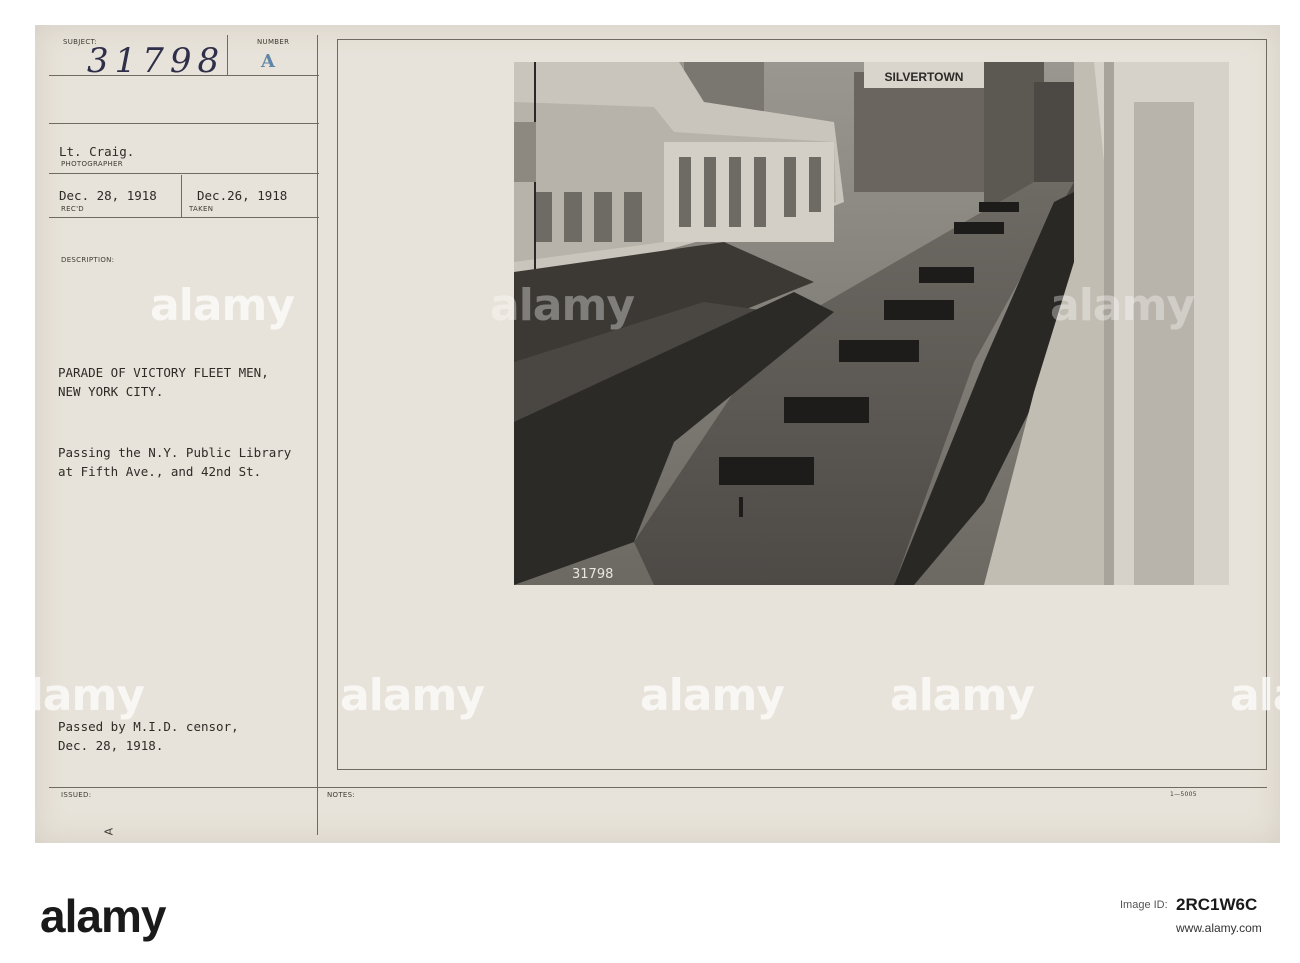  Describe the element at coordinates (227, 55) in the screenshot. I see `subject-number-divider` at that location.